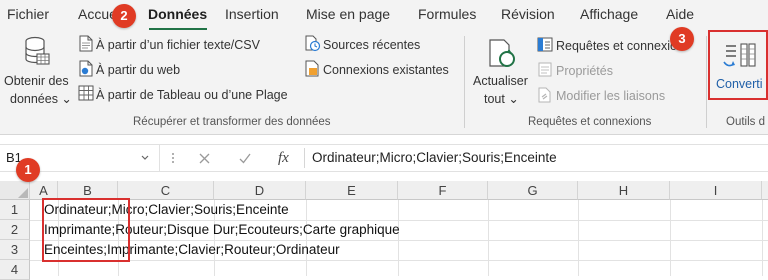 The width and height of the screenshot is (768, 280). I want to click on cancel-icon, so click(204, 158).